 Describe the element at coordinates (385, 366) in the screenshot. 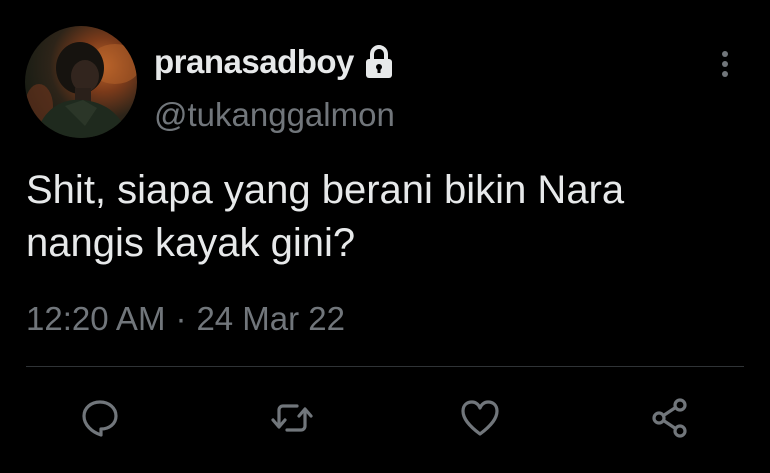

I see `divider` at that location.